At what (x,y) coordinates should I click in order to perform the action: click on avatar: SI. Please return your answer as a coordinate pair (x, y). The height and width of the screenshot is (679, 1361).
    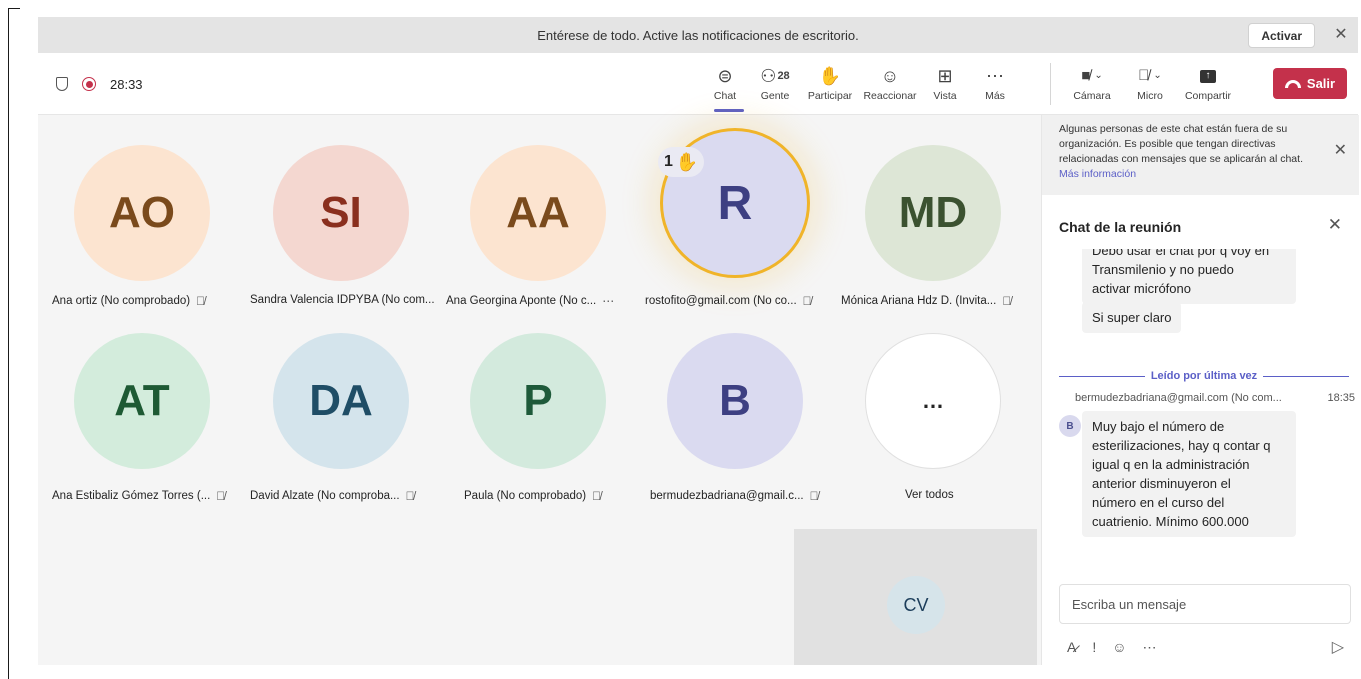
    Looking at the image, I should click on (341, 213).